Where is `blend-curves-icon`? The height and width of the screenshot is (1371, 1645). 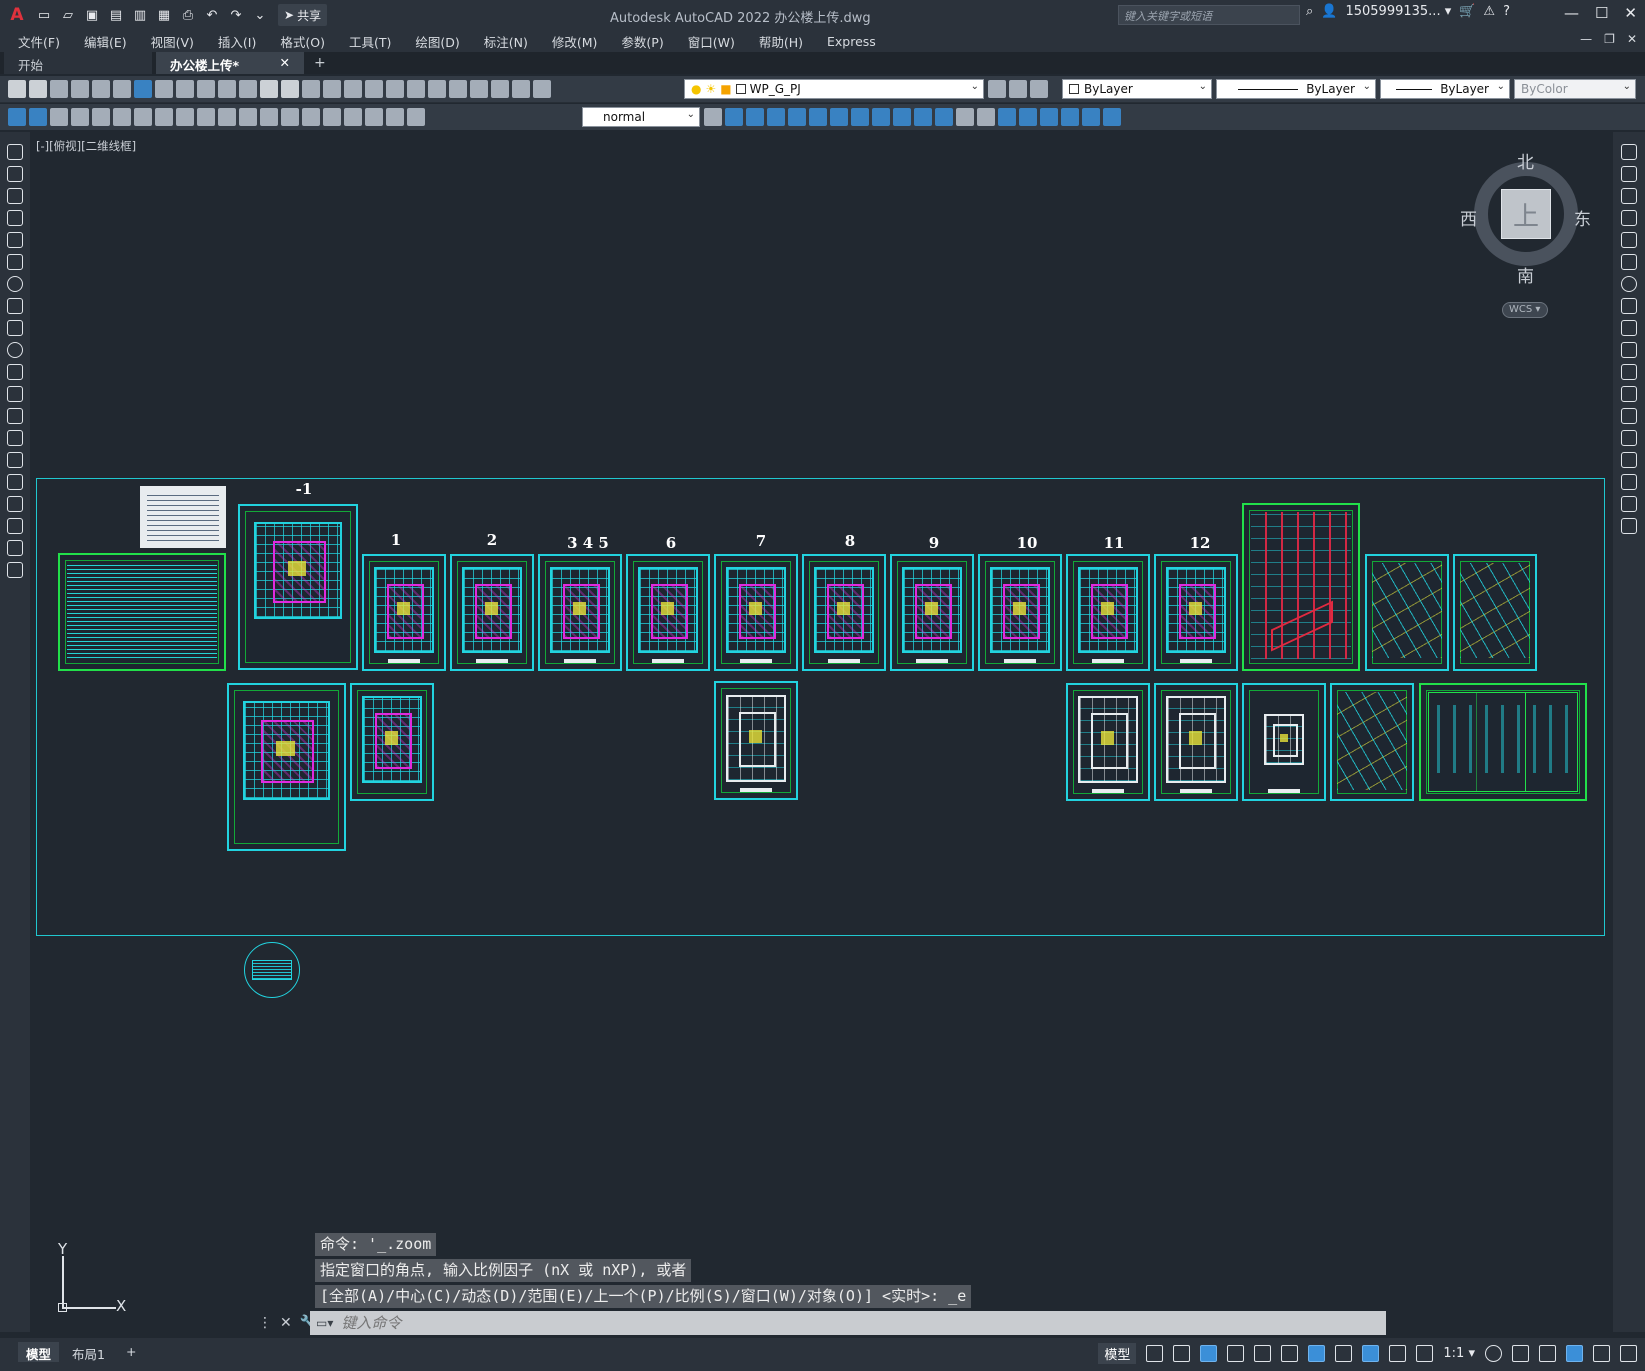 blend-curves-icon is located at coordinates (1629, 504).